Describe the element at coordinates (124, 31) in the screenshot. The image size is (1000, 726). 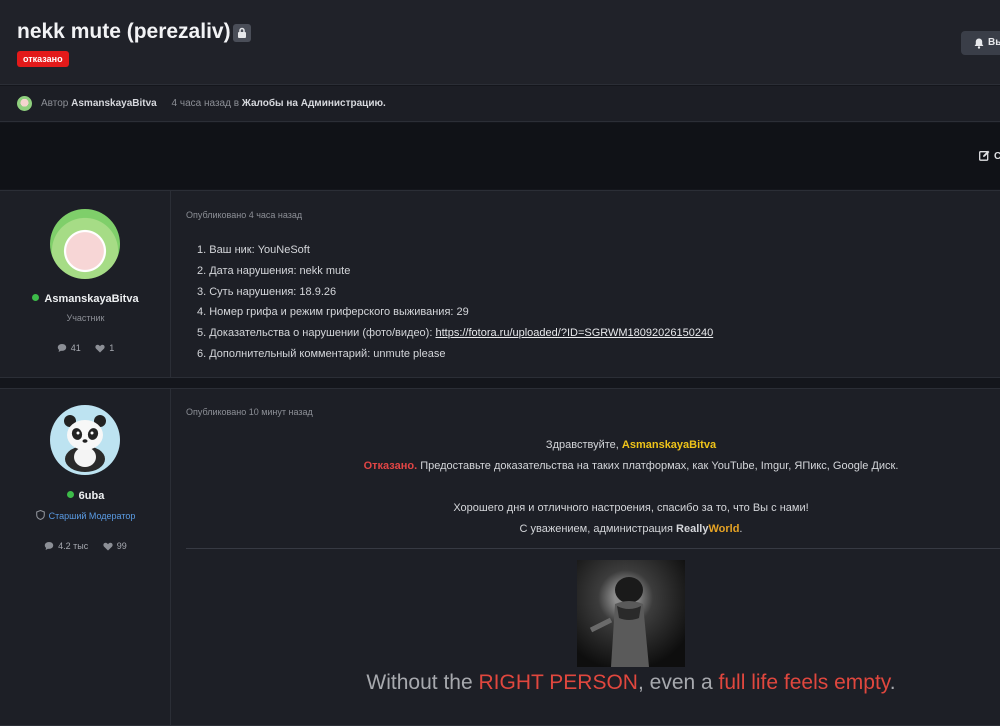
I see `thread-title: nekk mute (perezaliv)` at that location.